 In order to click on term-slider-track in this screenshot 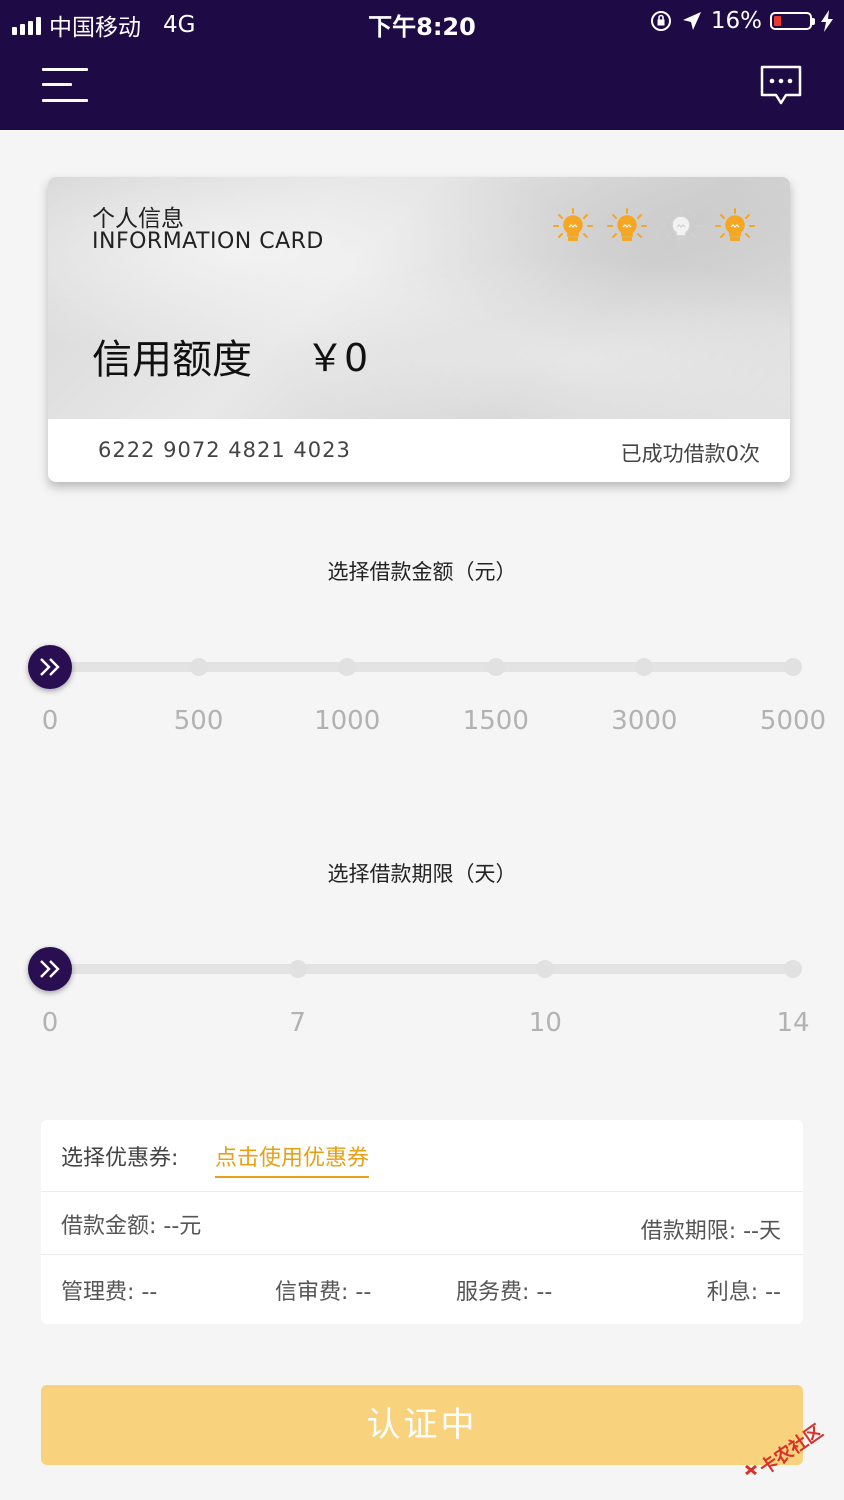, I will do `click(421, 969)`.